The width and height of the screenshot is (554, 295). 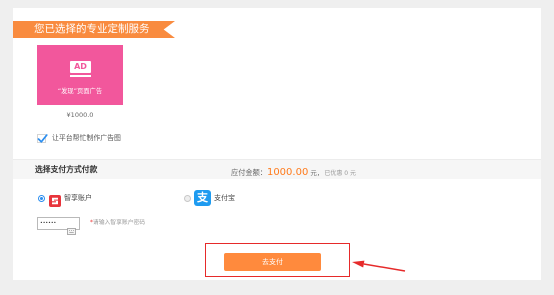 I want to click on payable-amount: 应付金额：1000.00 元，已优惠 0 元, so click(x=293, y=171).